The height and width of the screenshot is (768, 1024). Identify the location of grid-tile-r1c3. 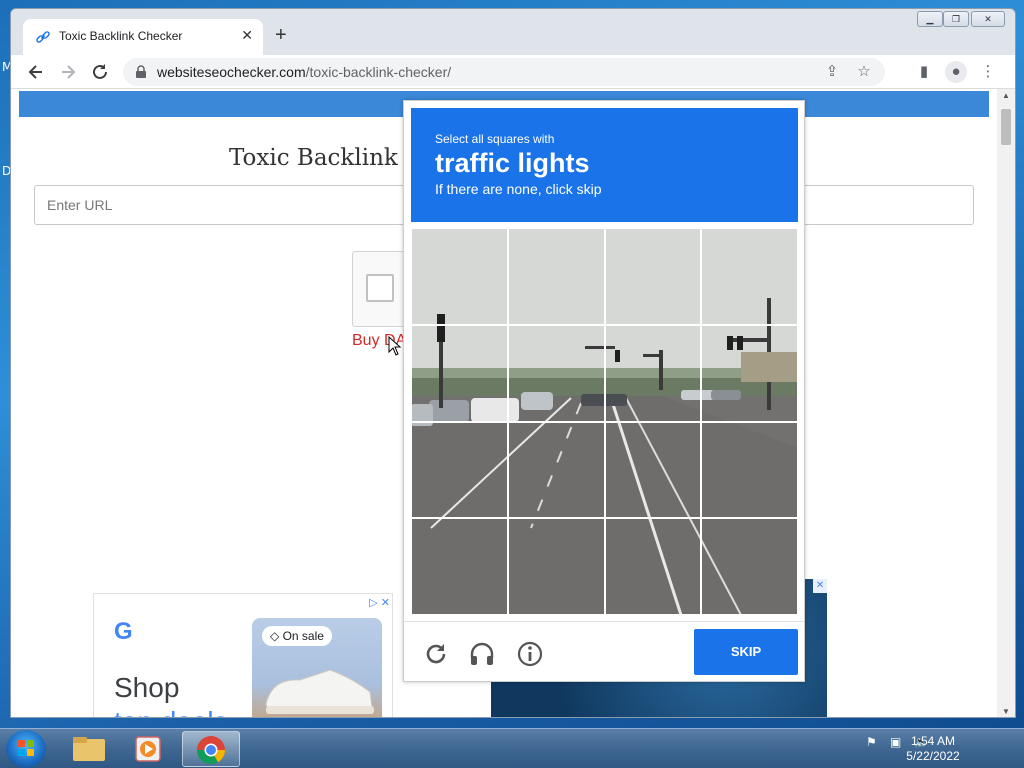
(653, 276).